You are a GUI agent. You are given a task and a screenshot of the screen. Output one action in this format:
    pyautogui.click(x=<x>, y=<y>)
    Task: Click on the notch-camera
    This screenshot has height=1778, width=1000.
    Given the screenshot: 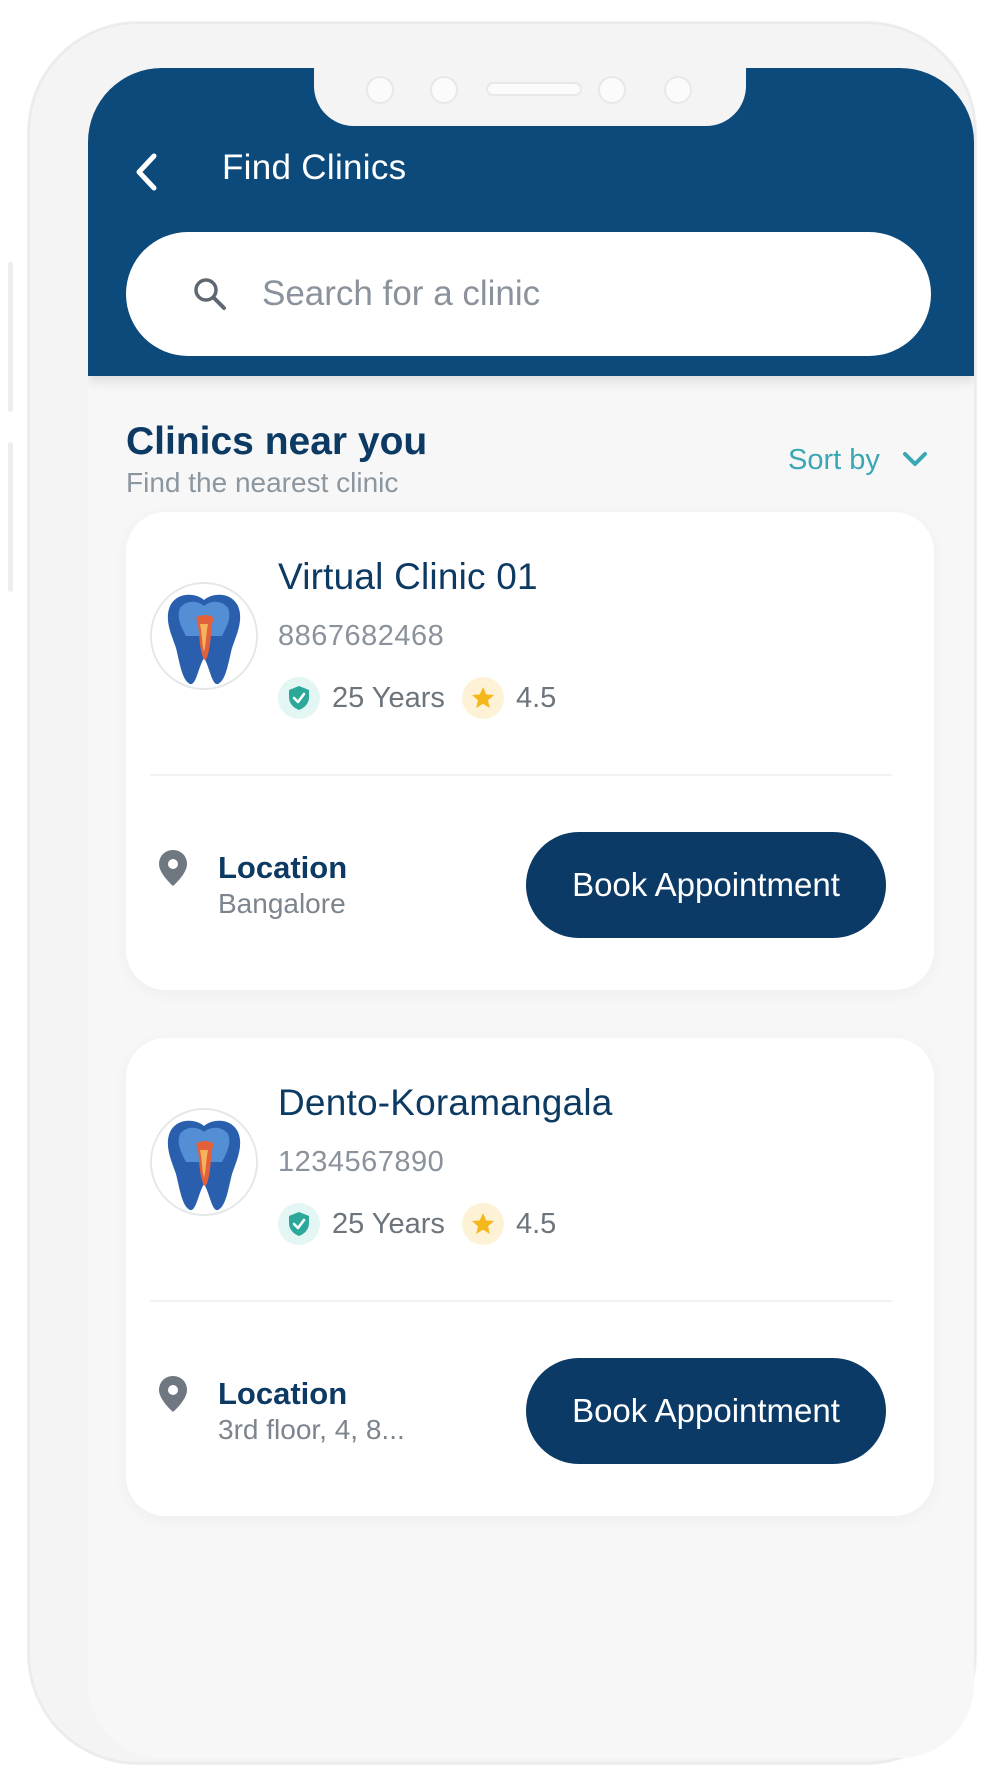 What is the action you would take?
    pyautogui.click(x=612, y=90)
    